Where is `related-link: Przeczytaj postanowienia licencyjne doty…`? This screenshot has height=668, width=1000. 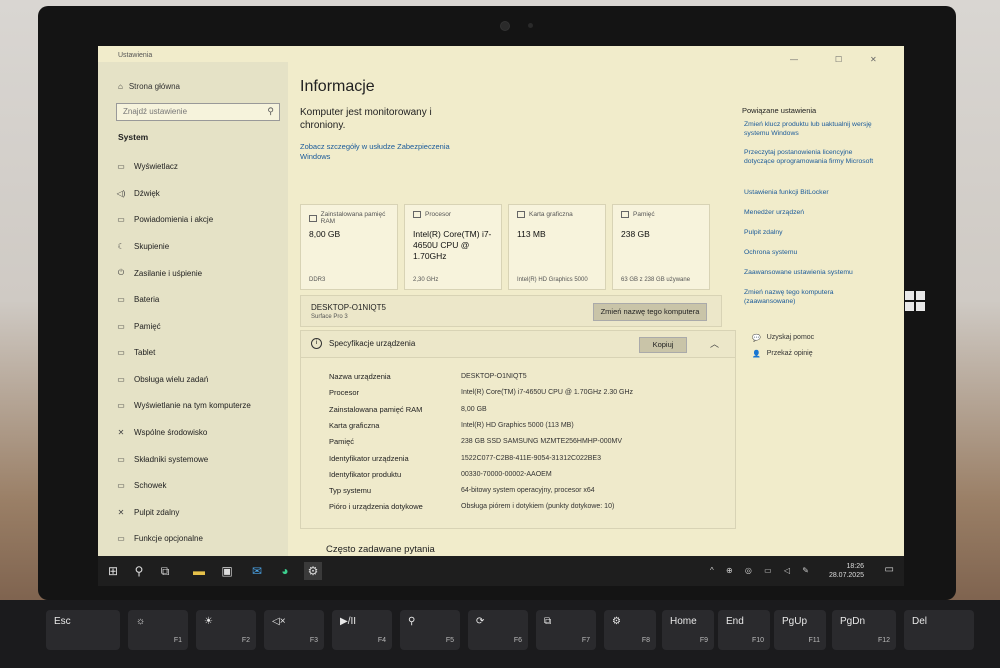 related-link: Przeczytaj postanowienia licencyjne doty… is located at coordinates (809, 157).